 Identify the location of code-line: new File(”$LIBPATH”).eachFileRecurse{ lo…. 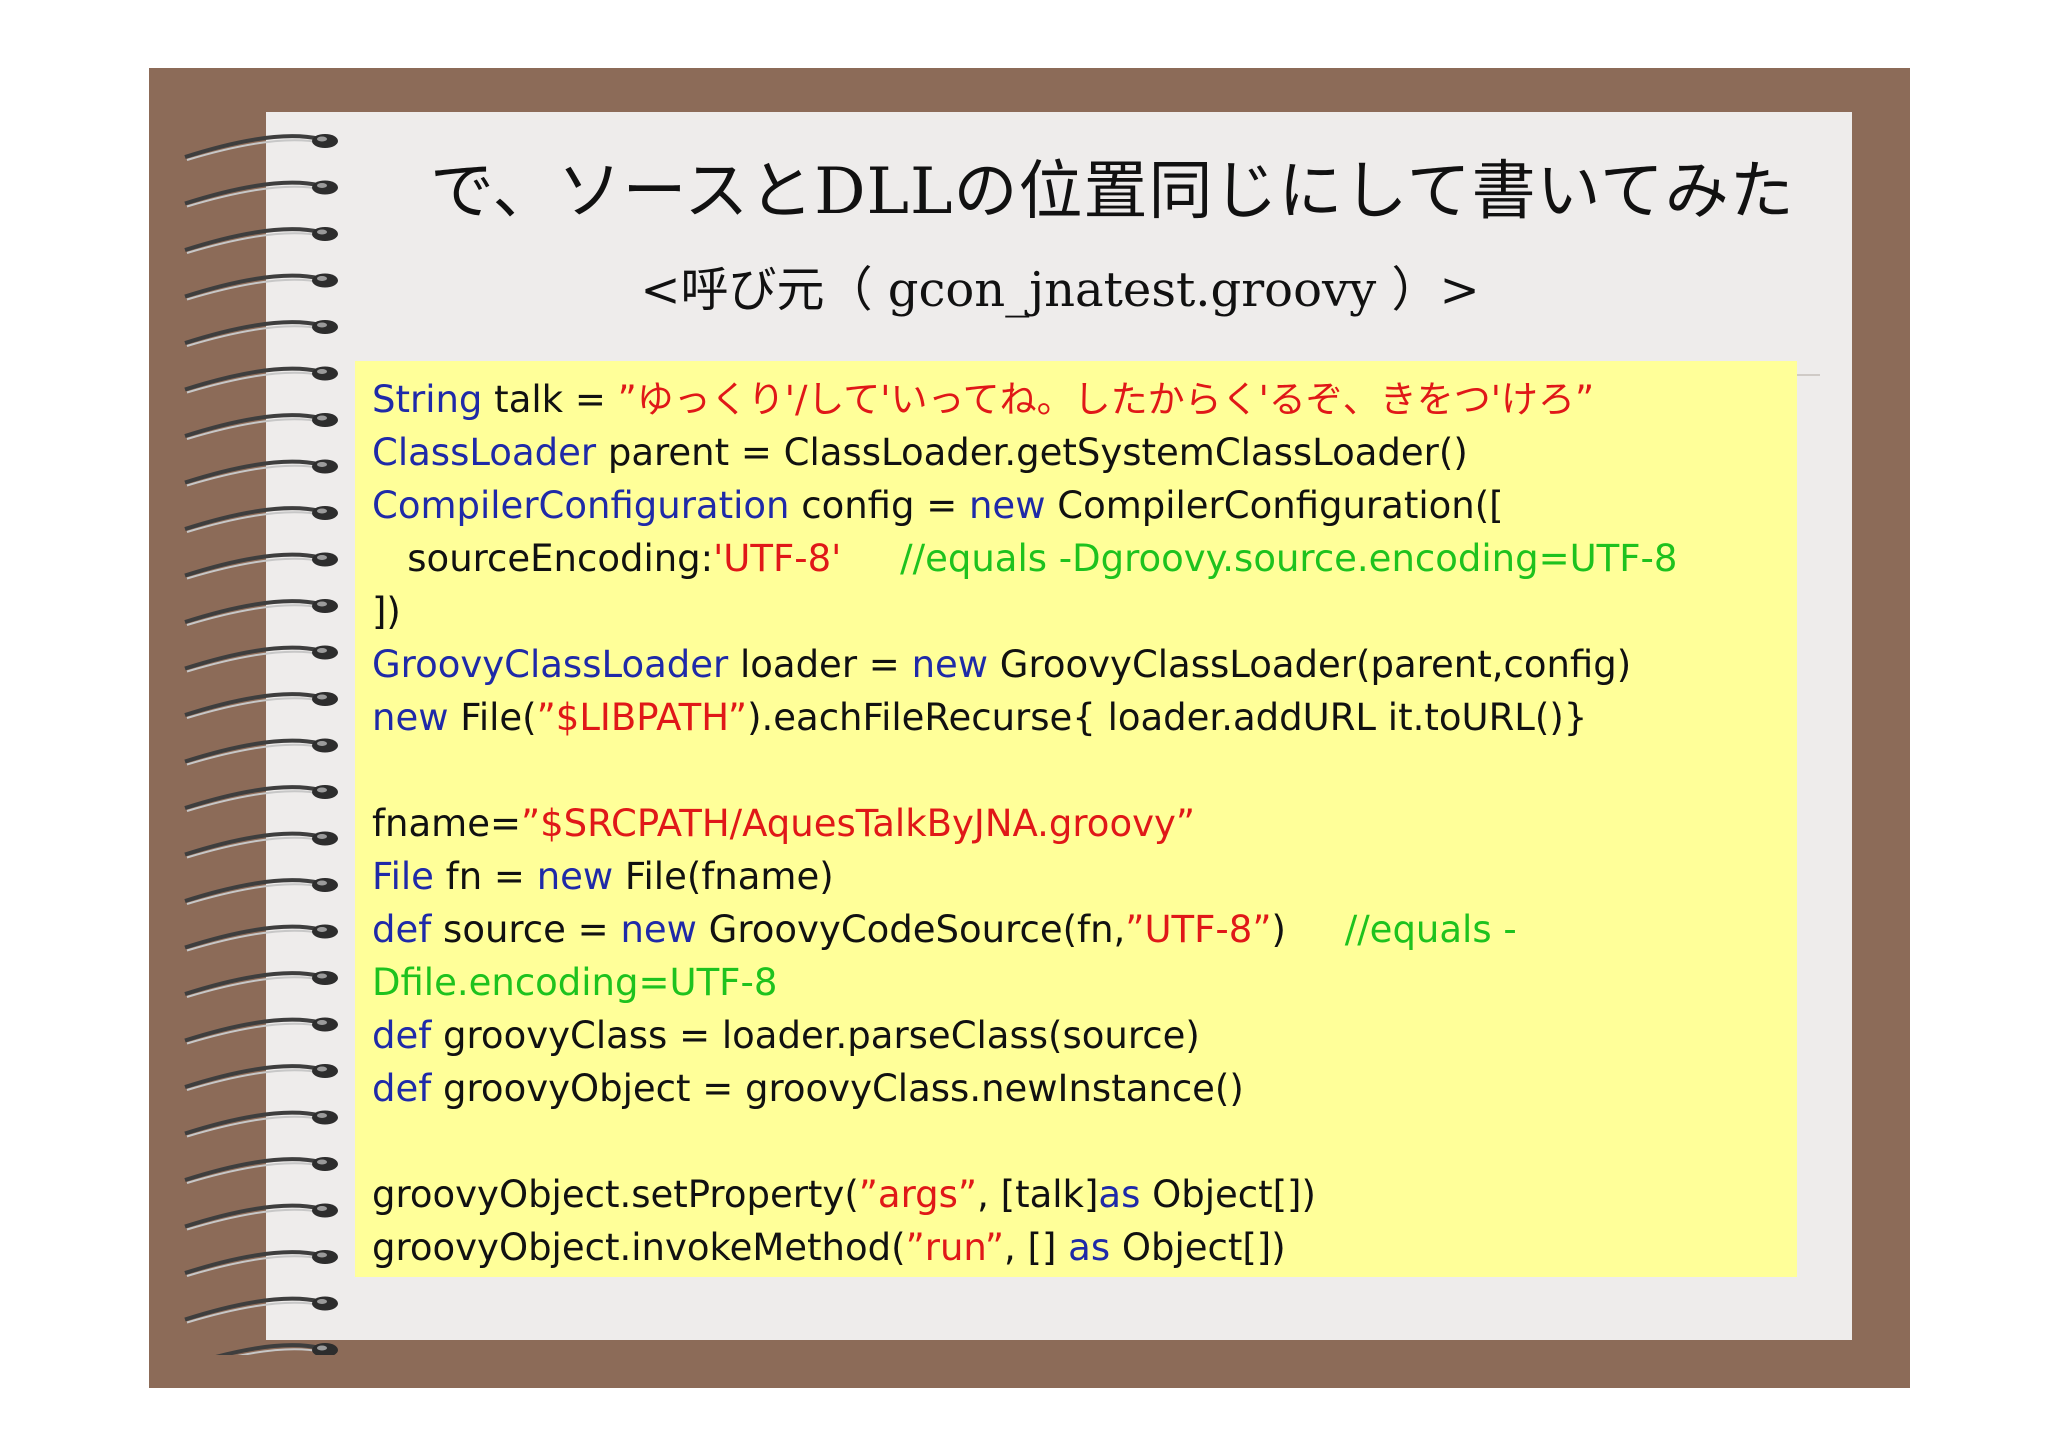
(1082, 717).